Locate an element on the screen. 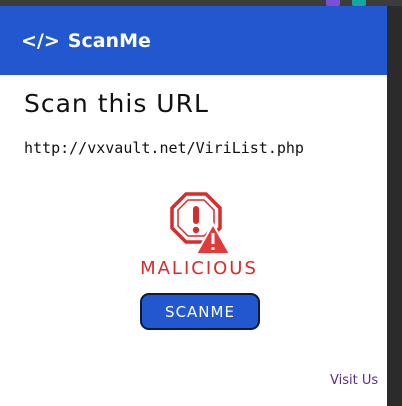 Image resolution: width=402 pixels, height=406 pixels. triangle-exclamation-dot is located at coordinates (213, 248).